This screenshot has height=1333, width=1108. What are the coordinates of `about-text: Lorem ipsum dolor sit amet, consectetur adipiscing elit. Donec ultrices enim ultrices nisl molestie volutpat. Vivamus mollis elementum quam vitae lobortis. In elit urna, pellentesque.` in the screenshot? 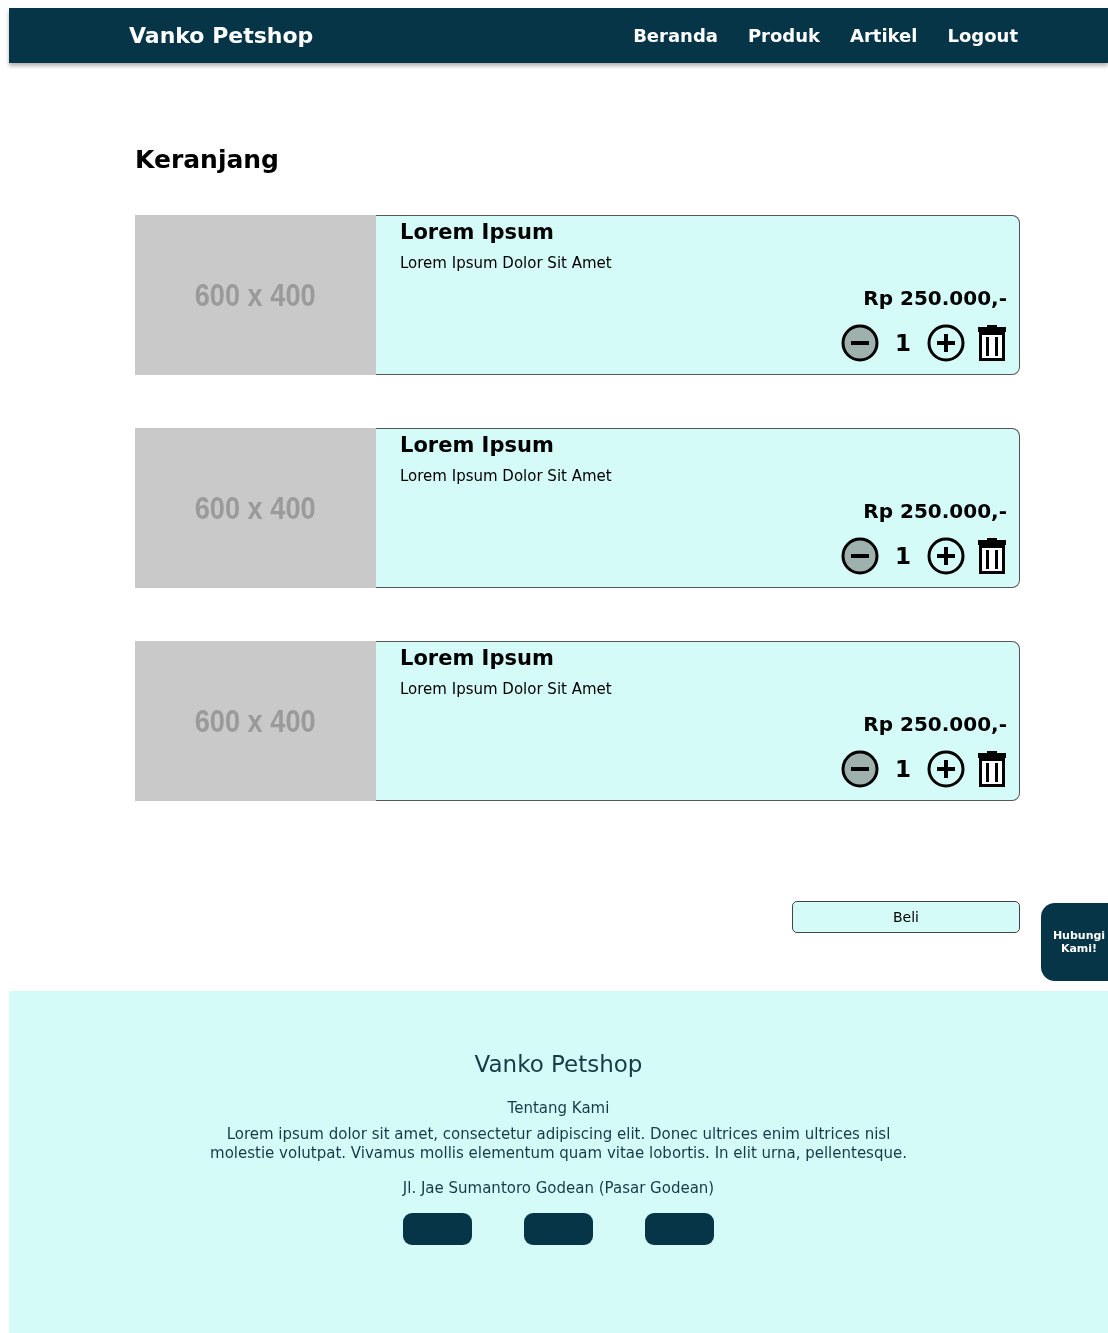 It's located at (558, 1144).